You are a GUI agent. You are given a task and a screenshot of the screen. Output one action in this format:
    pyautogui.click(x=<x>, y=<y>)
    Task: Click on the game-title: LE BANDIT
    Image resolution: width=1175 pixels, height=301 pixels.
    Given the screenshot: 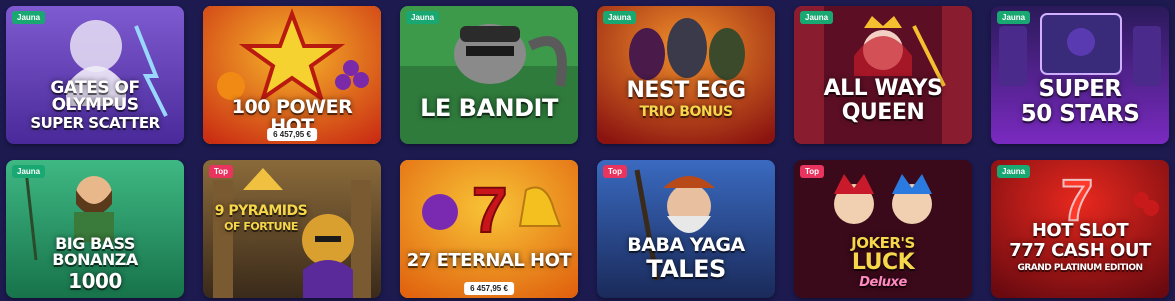 What is the action you would take?
    pyautogui.click(x=489, y=108)
    